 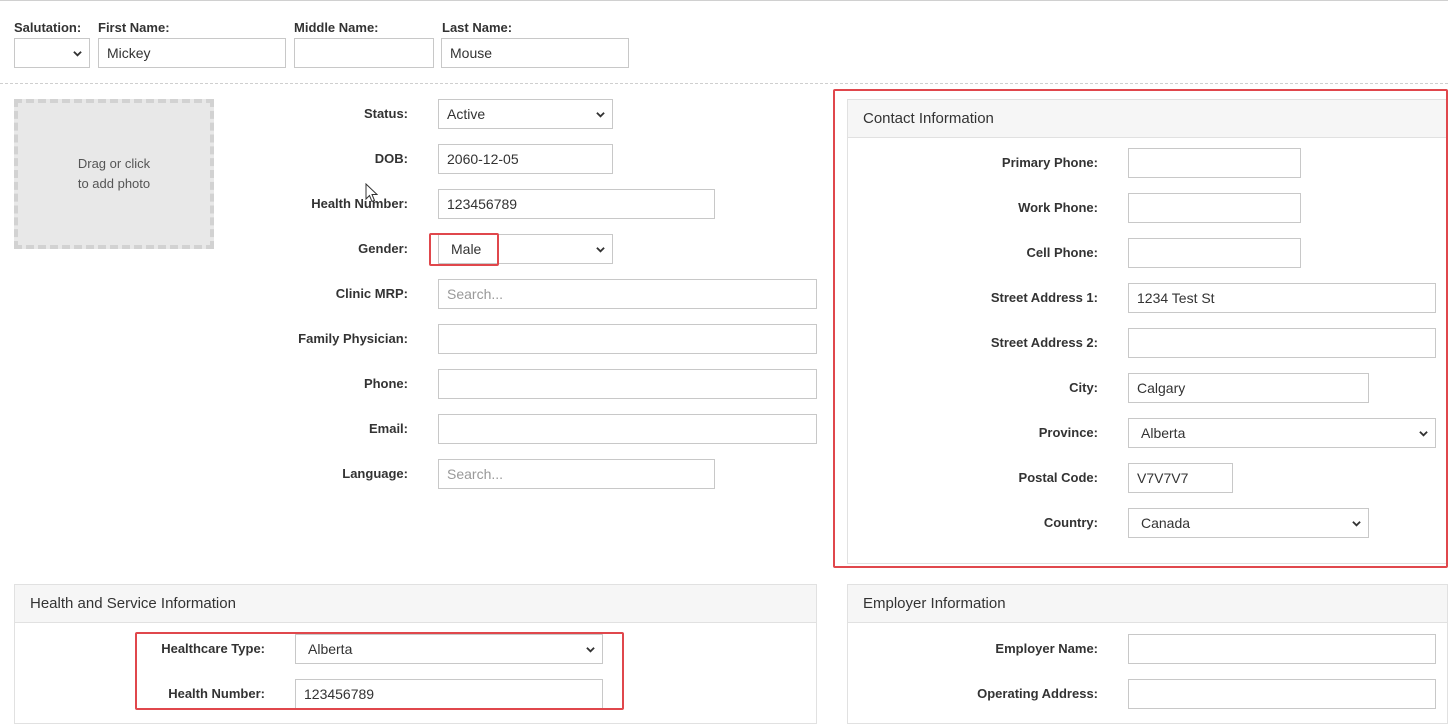 I want to click on street-address-1-input: 1234 Test St, so click(x=1282, y=298).